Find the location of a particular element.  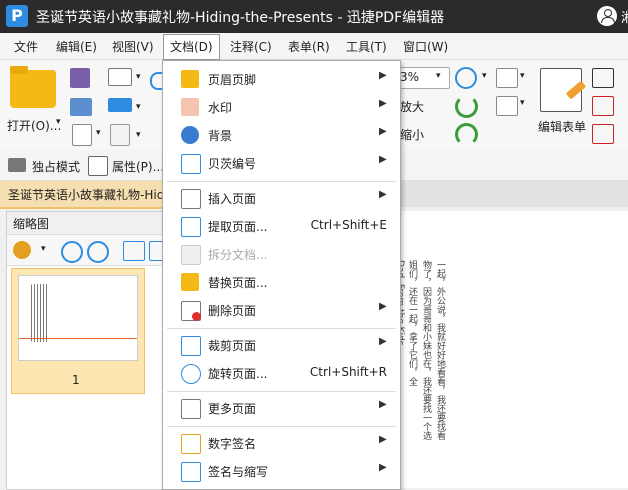

folder-tab-icon is located at coordinates (19, 70).